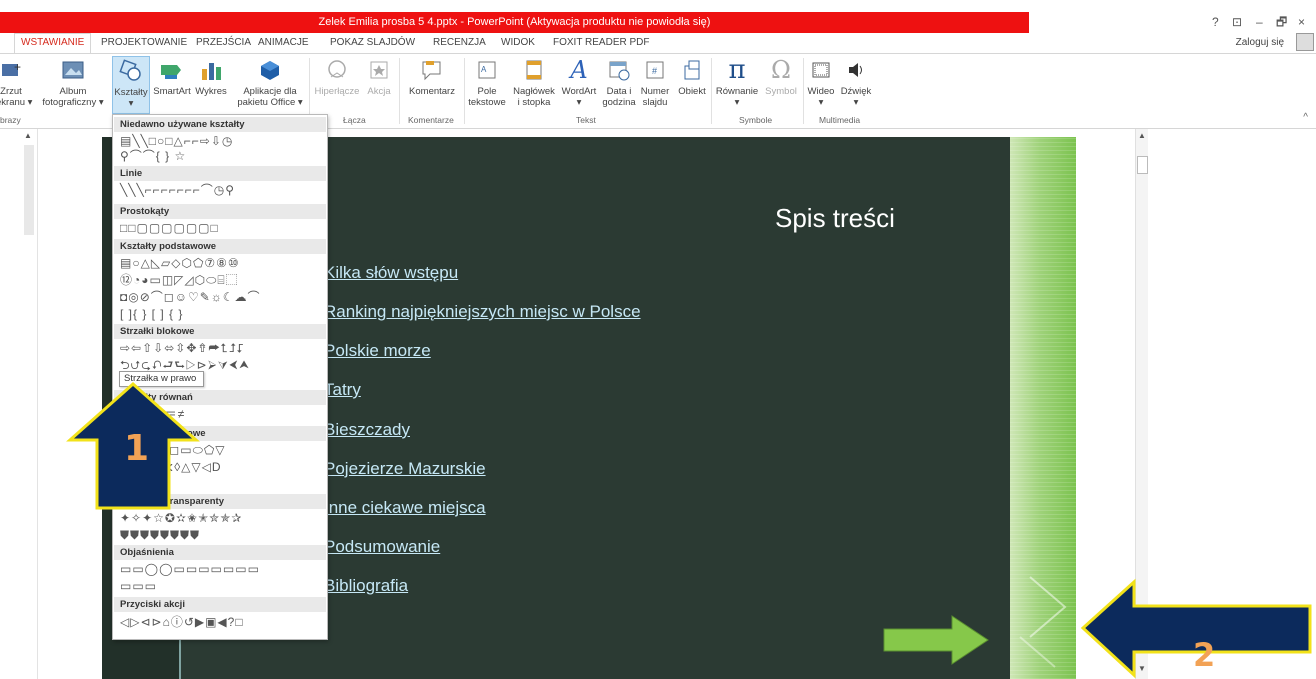 Image resolution: width=1316 pixels, height=679 pixels. I want to click on section-header: Strzałki blokowe, so click(220, 331).